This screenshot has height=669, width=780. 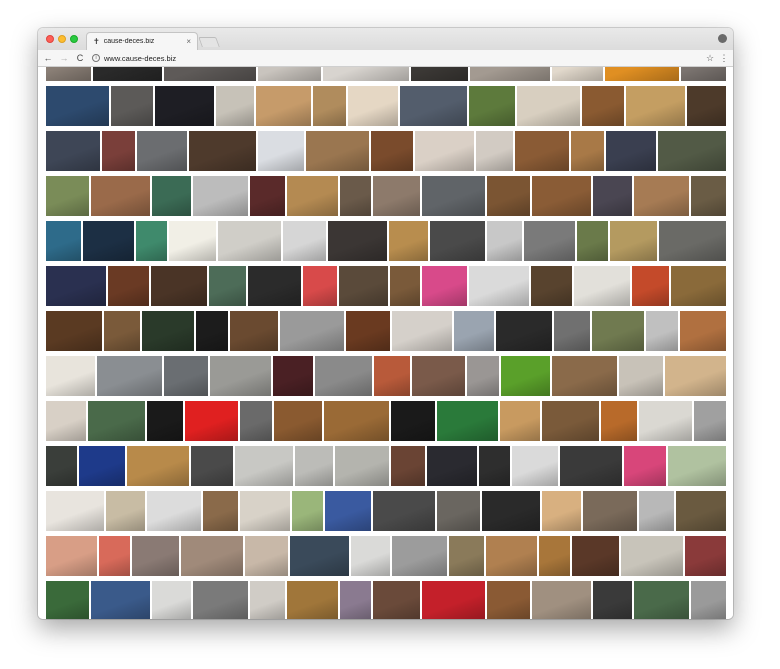 What do you see at coordinates (724, 58) in the screenshot?
I see `menu-icon: ⋮` at bounding box center [724, 58].